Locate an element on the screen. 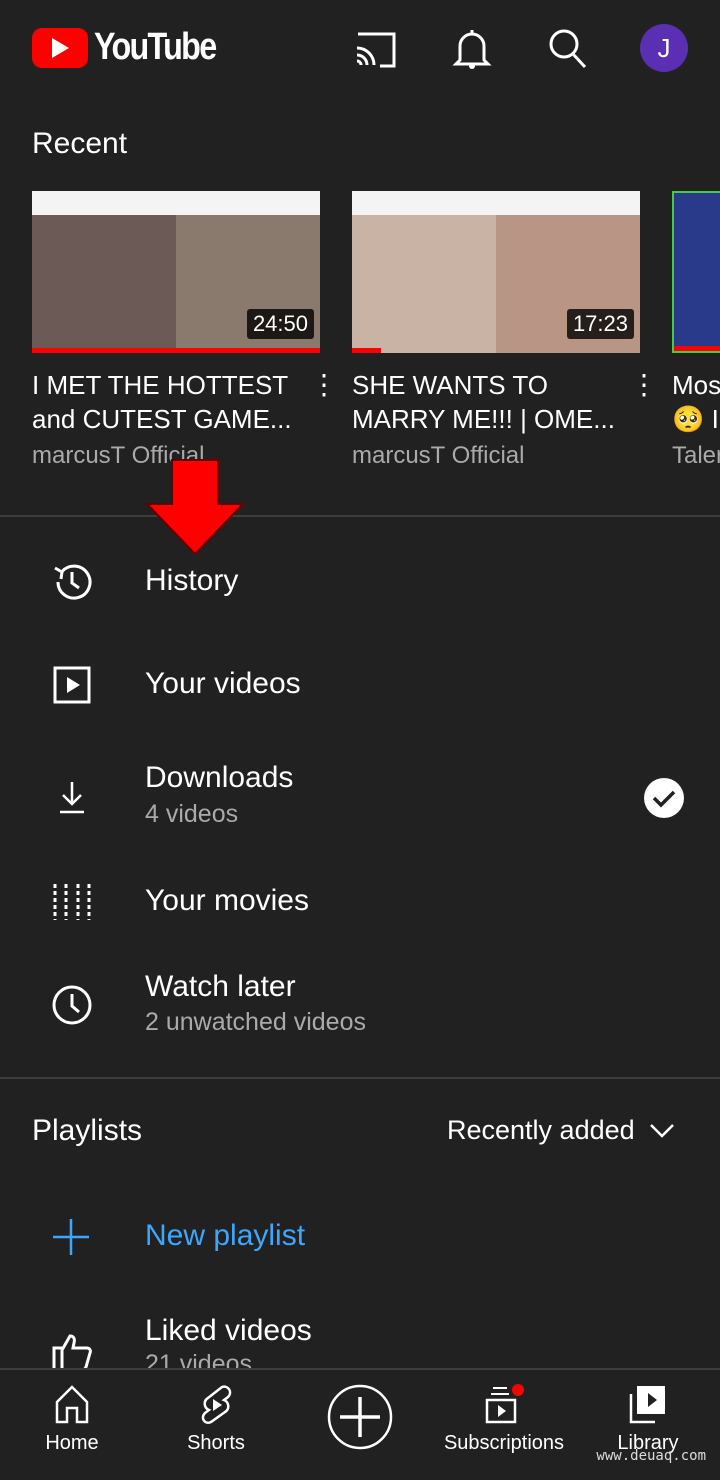 The image size is (720, 1480). clock-icon is located at coordinates (72, 1005).